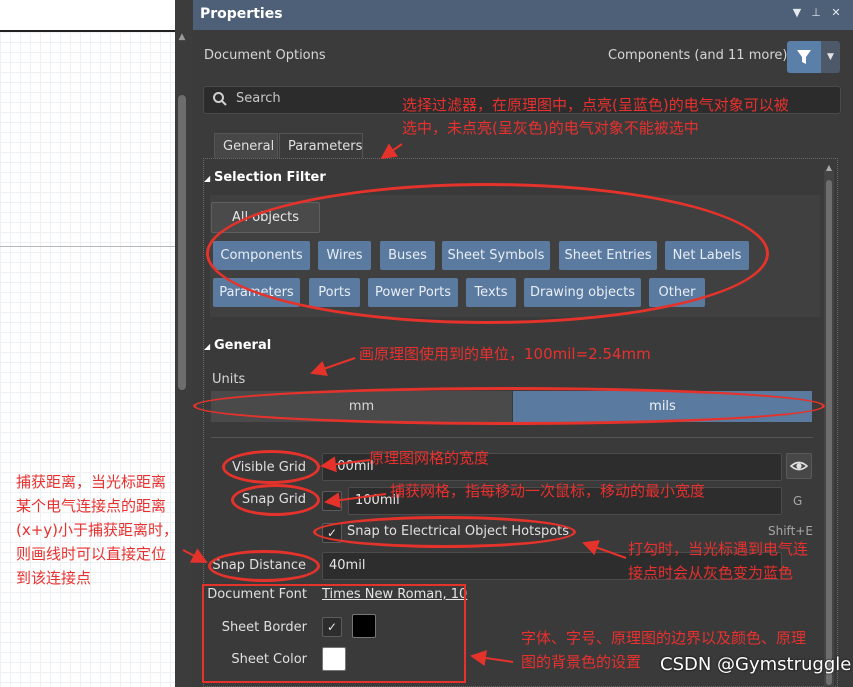 The width and height of the screenshot is (853, 687). What do you see at coordinates (711, 573) in the screenshot?
I see `hotspots-annotation-line2: 接点时会从灰色变为蓝色` at bounding box center [711, 573].